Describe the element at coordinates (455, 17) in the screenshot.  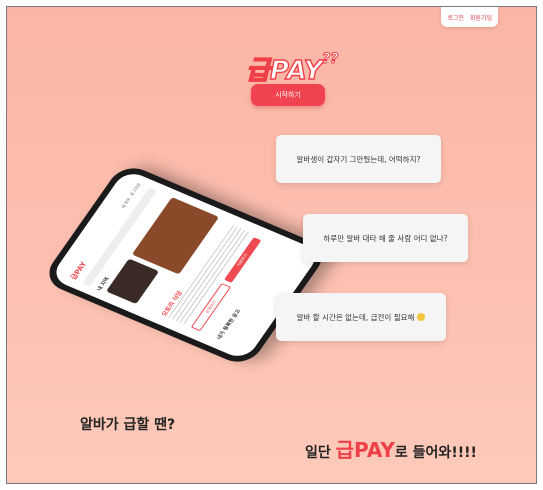
I see `login-link: 로그인` at that location.